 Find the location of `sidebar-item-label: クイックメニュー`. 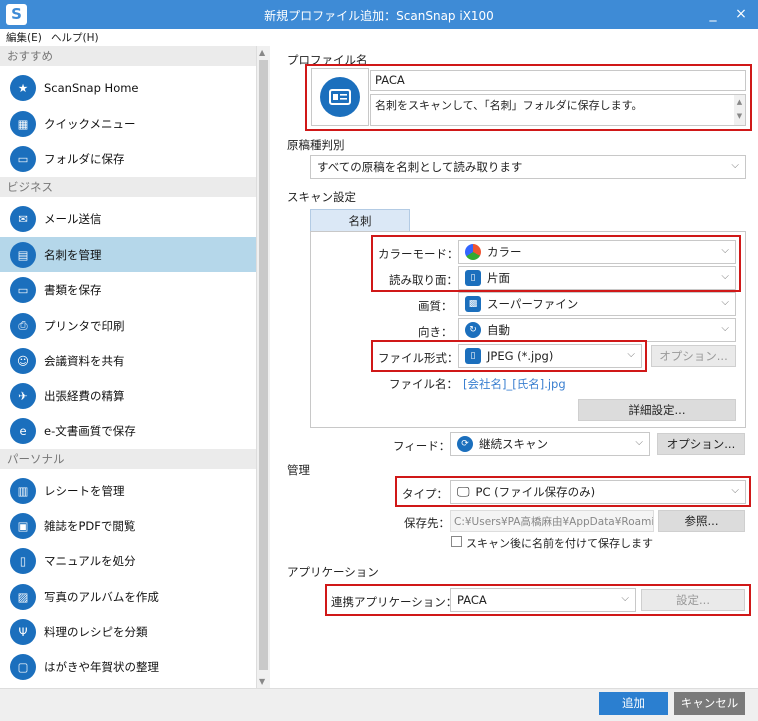

sidebar-item-label: クイックメニュー is located at coordinates (90, 123).